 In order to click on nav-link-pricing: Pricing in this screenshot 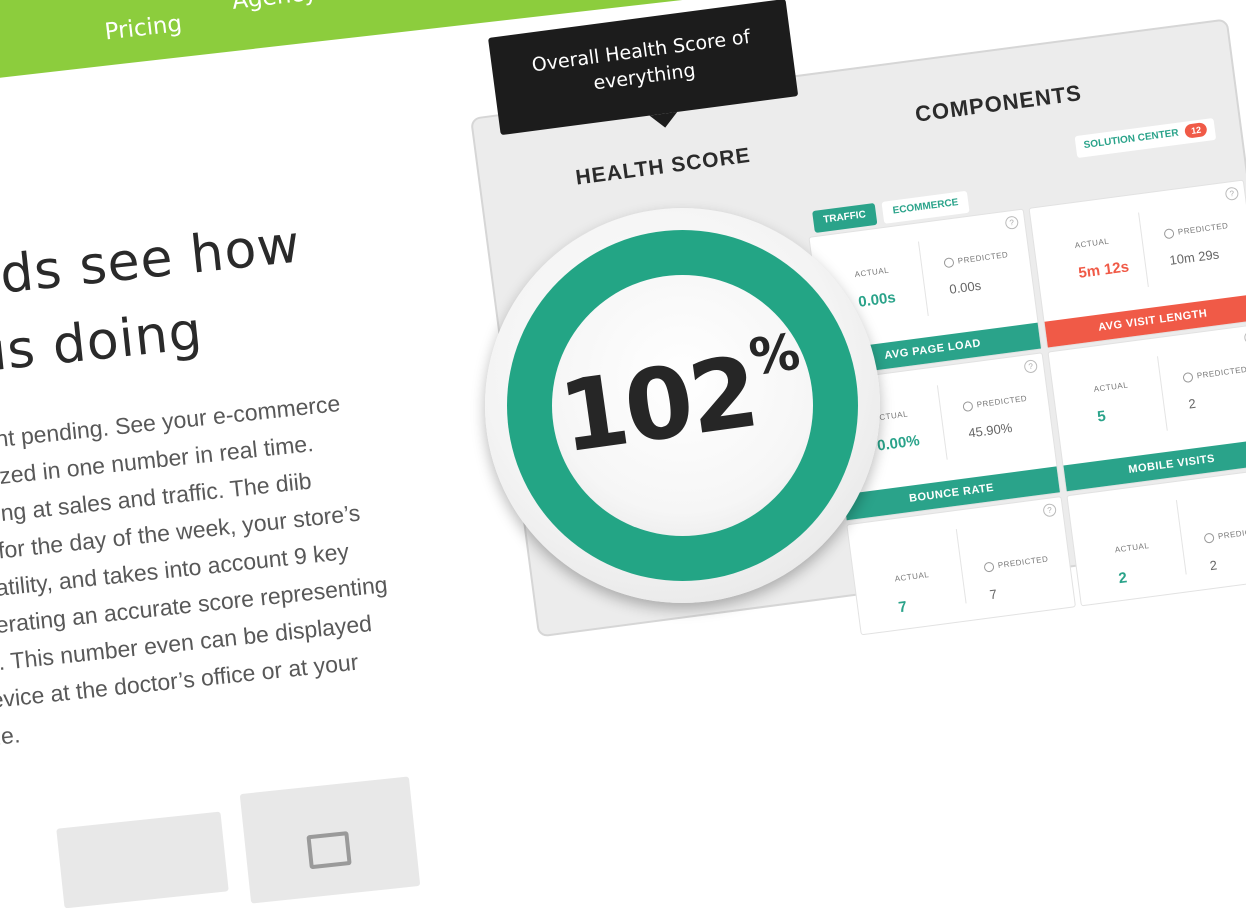, I will do `click(143, 28)`.